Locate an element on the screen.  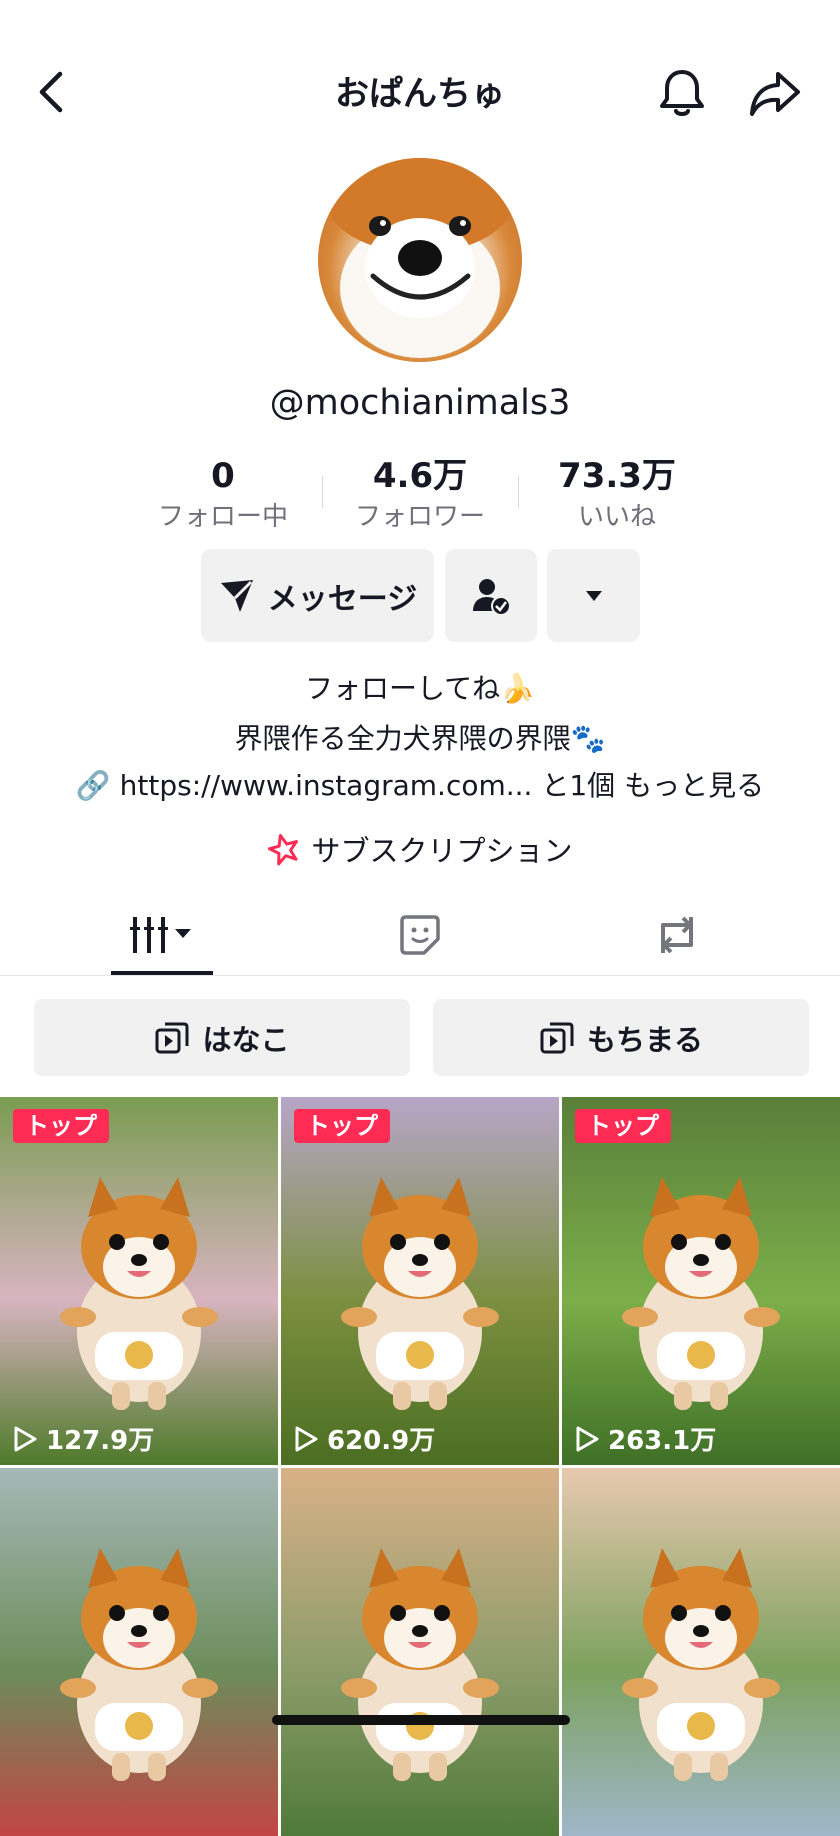
playlist-button: はなこ is located at coordinates (222, 1037).